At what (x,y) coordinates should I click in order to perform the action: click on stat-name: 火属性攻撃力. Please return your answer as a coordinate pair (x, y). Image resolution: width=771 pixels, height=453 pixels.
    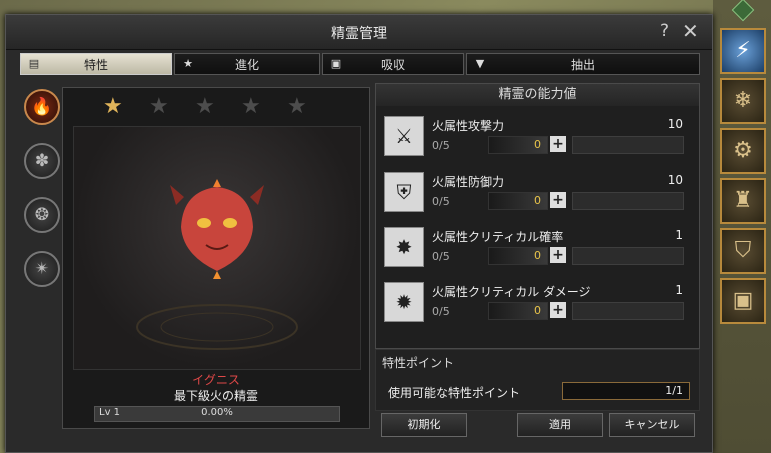
    Looking at the image, I should click on (468, 126).